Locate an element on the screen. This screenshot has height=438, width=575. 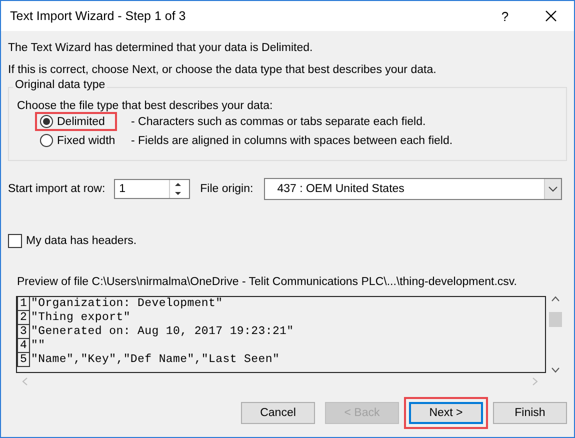
intro-text: The Text Wizard has determined that your data is Delimited. is located at coordinates (161, 48).